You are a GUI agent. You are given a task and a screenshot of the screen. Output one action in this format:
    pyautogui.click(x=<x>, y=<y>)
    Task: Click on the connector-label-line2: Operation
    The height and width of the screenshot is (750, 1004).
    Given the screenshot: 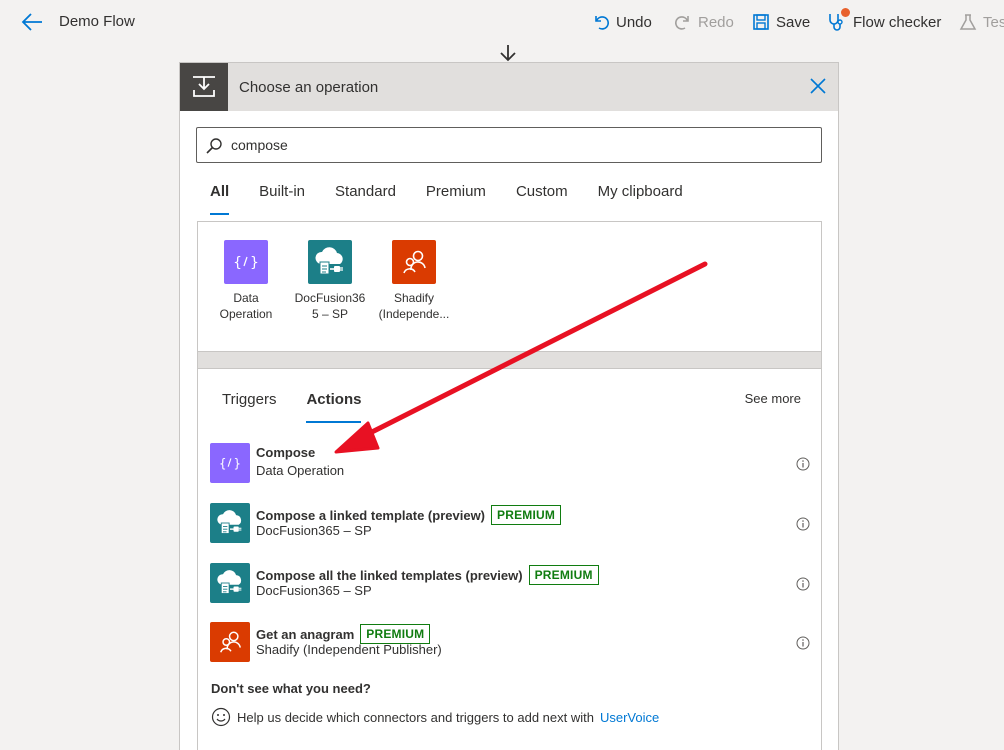 What is the action you would take?
    pyautogui.click(x=246, y=314)
    